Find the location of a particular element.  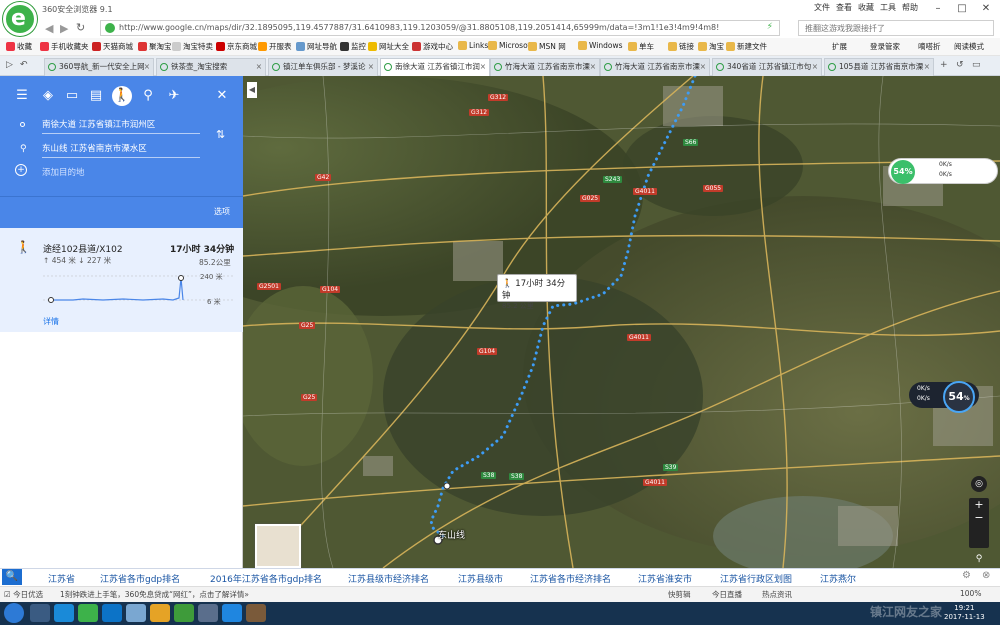

ie-icon is located at coordinates (64, 613).